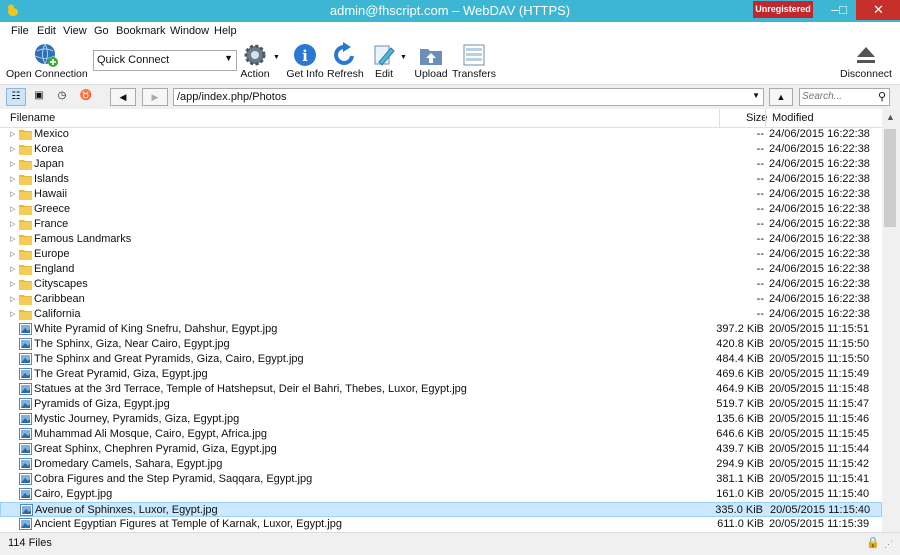 The image size is (900, 555). I want to click on folder-row: ▷ Cityscapes -- 24/06/2015 16:22:38, so click(441, 284).